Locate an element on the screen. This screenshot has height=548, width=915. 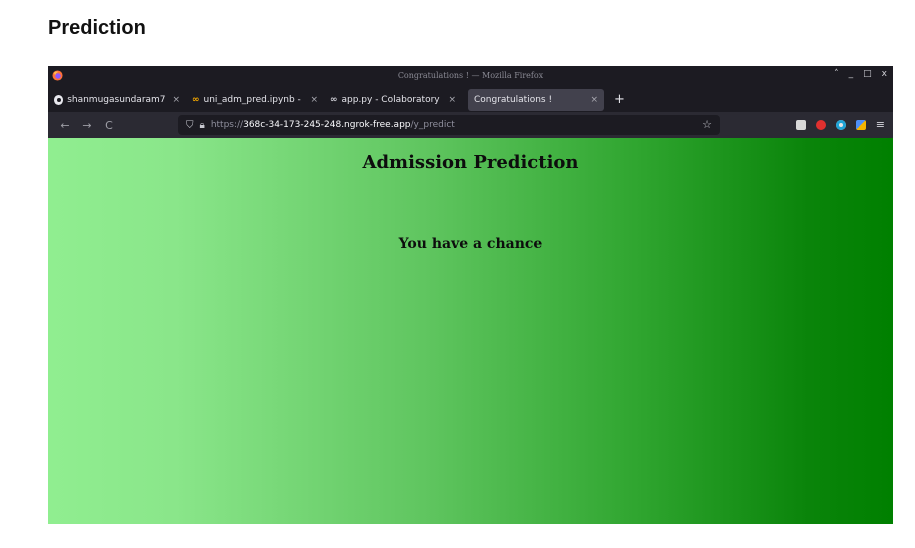
tab-uni-adm-pred: ∞ uni_adm_pred.ipynb - Co × is located at coordinates (255, 100).